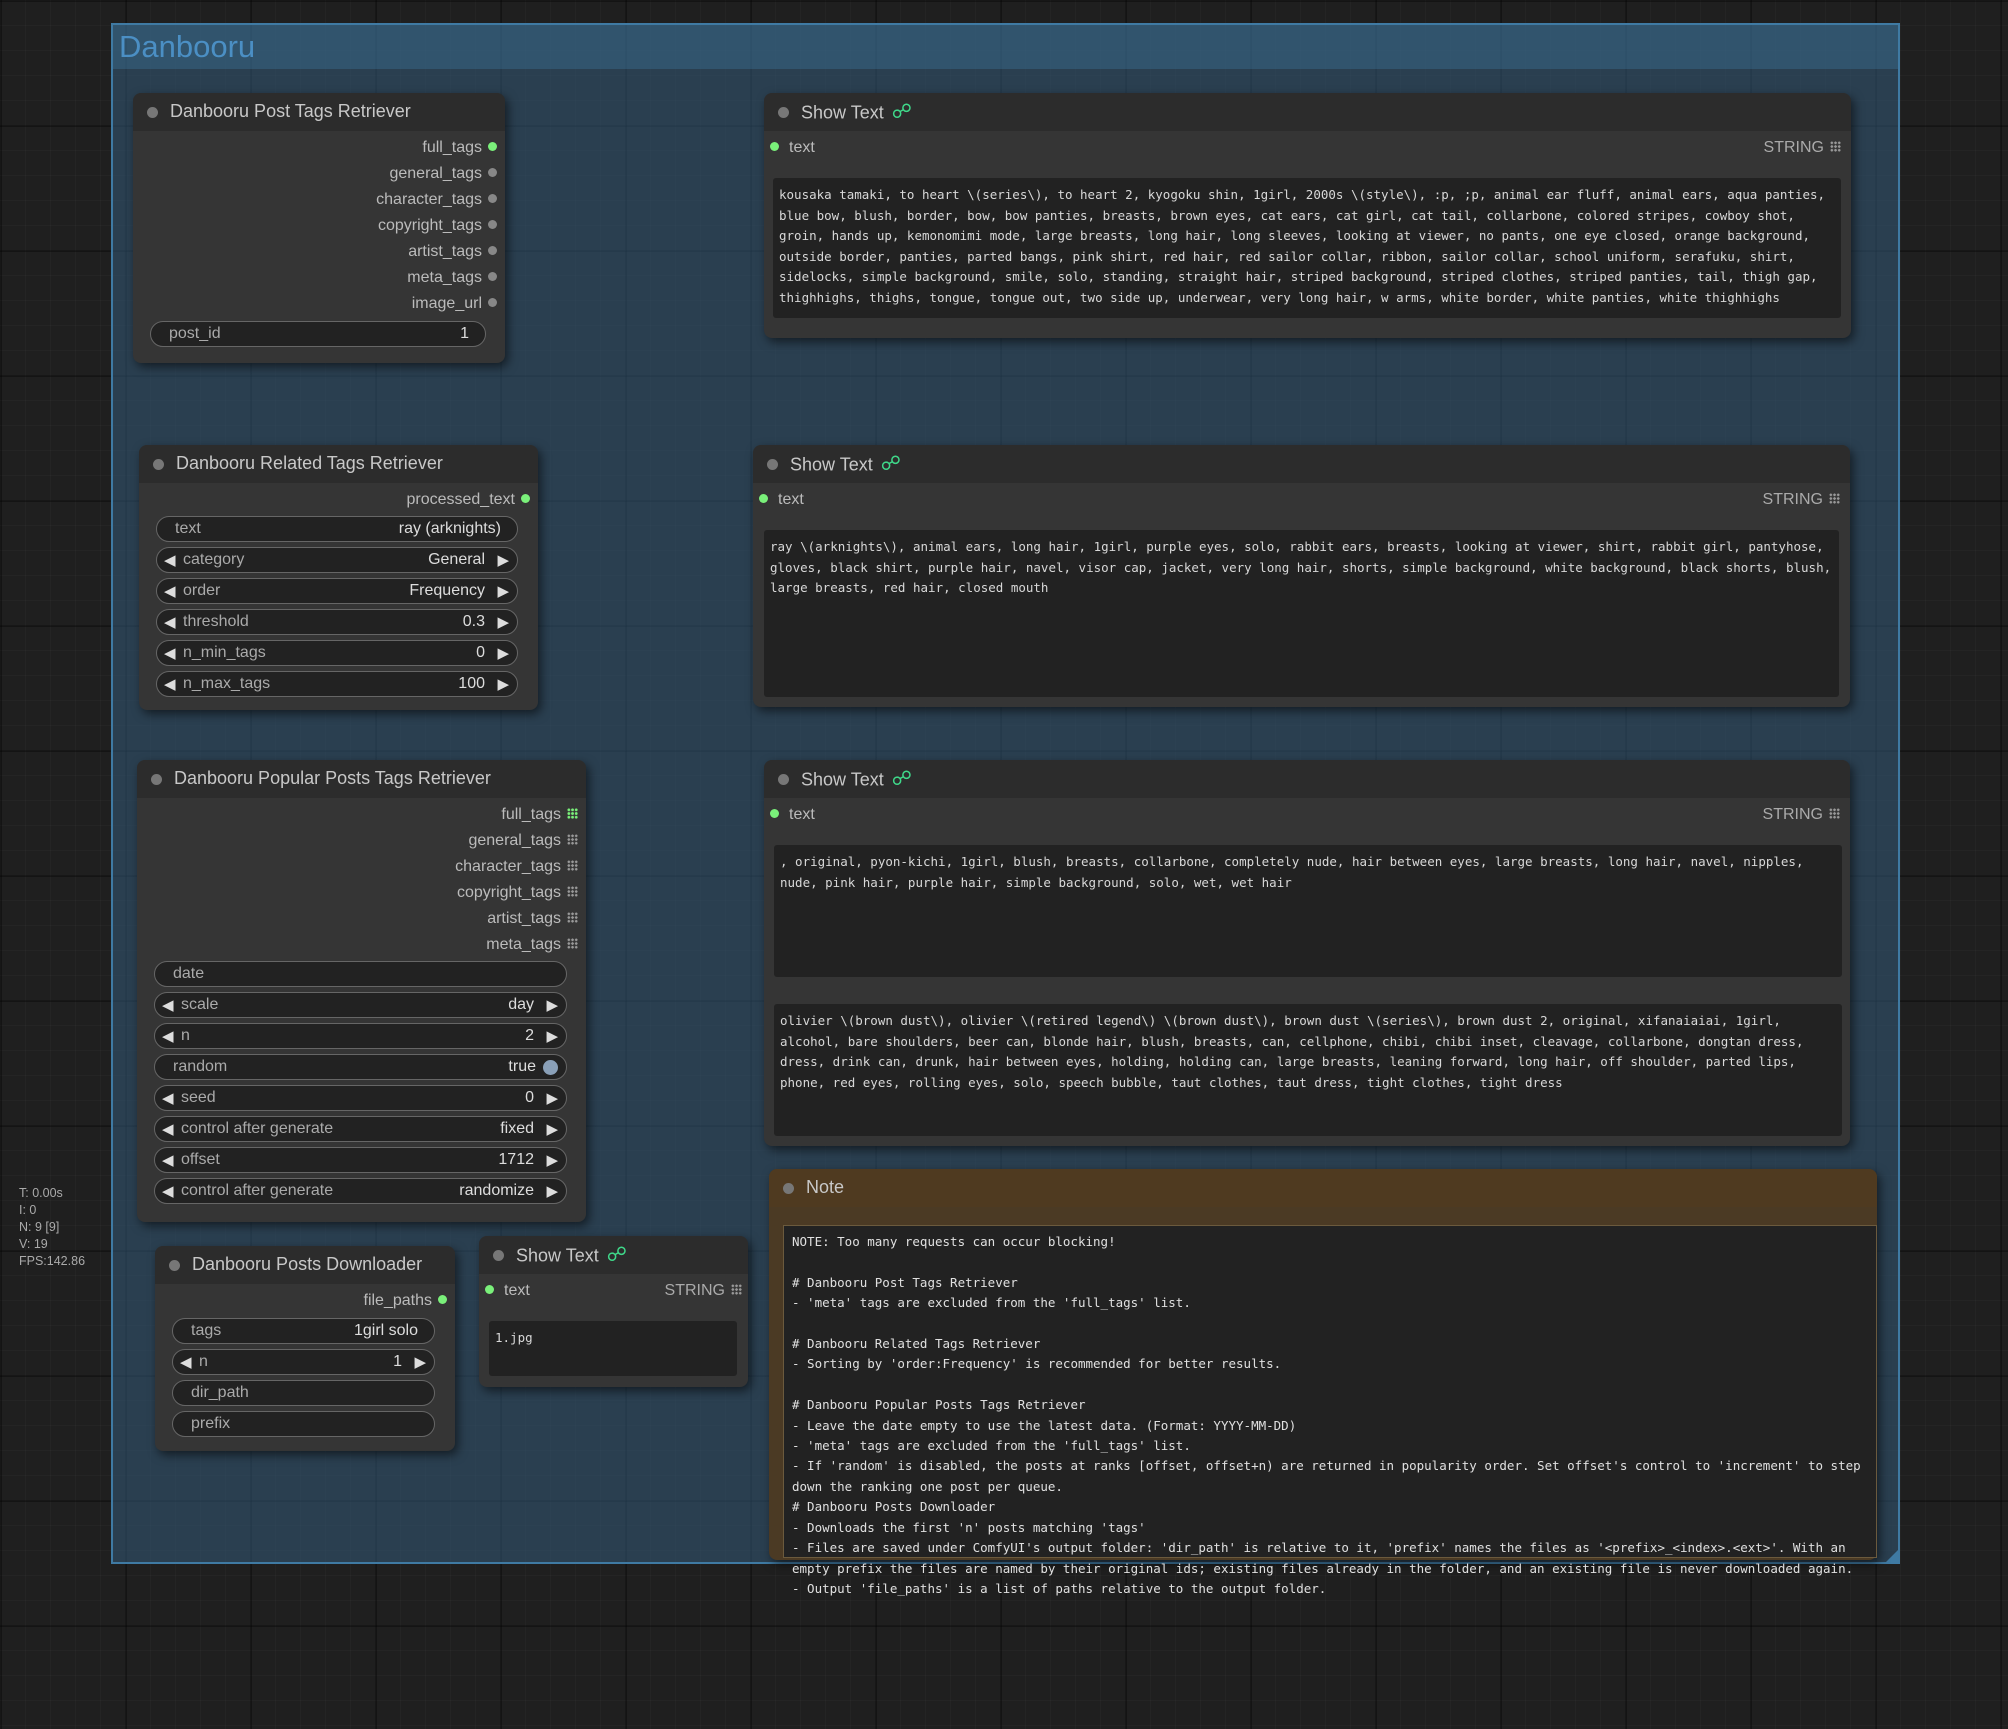 This screenshot has width=2008, height=1729. Describe the element at coordinates (187, 46) in the screenshot. I see `group-title: Danbooru` at that location.